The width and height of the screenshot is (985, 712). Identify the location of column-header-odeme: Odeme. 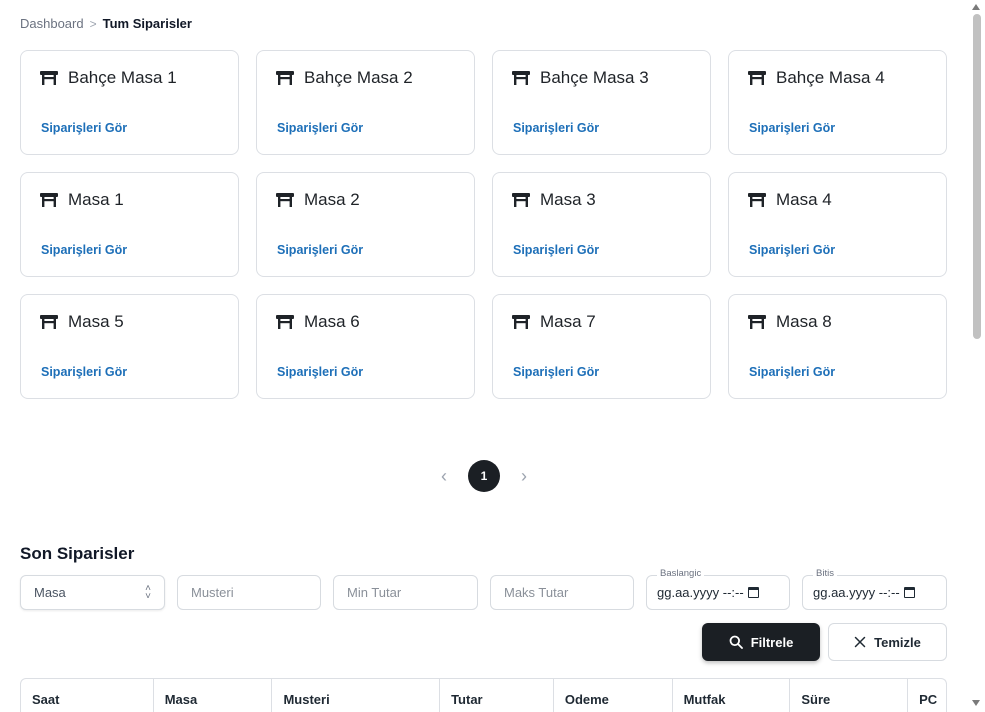
(613, 695).